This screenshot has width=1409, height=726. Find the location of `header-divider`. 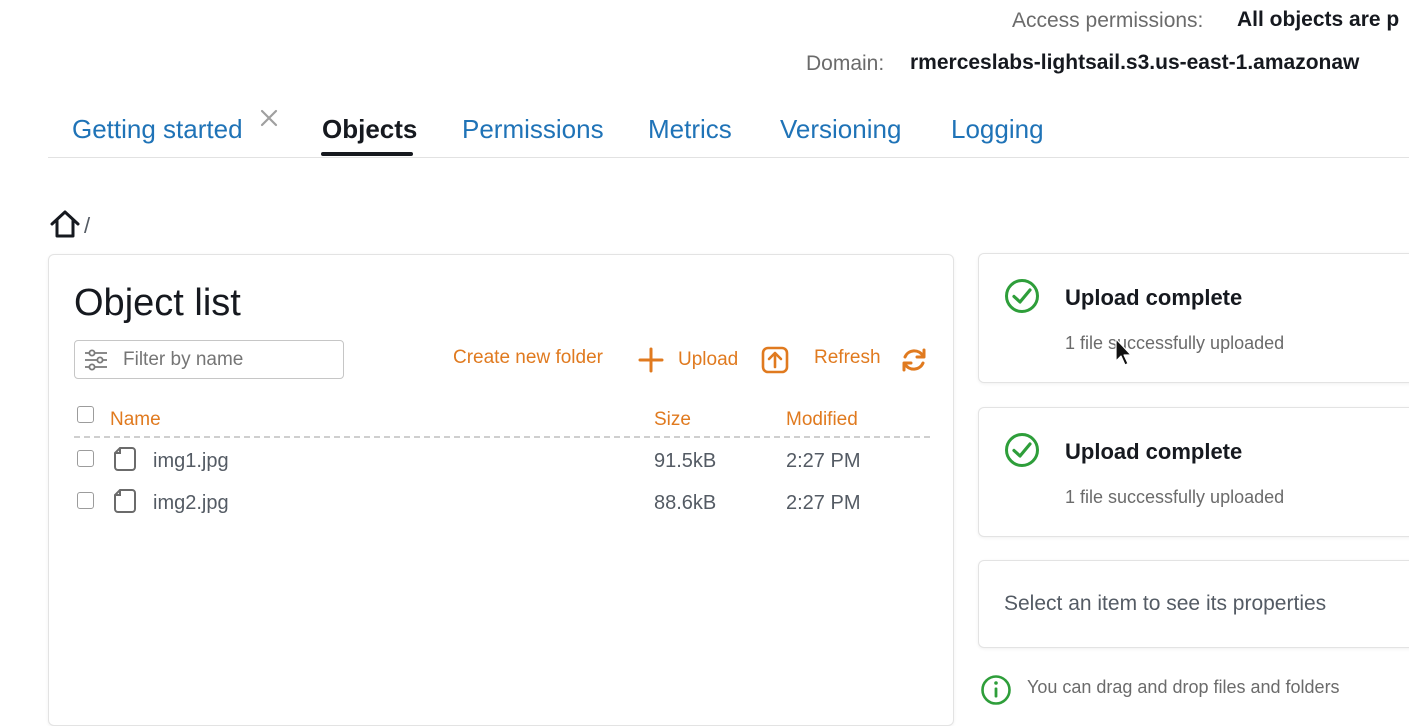

header-divider is located at coordinates (502, 437).